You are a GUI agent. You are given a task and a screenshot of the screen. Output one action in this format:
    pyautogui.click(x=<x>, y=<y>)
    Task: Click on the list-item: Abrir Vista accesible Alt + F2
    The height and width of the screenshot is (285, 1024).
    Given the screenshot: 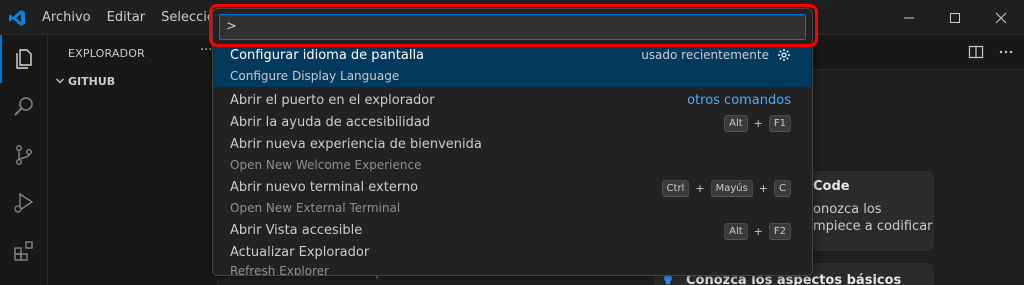 What is the action you would take?
    pyautogui.click(x=512, y=230)
    